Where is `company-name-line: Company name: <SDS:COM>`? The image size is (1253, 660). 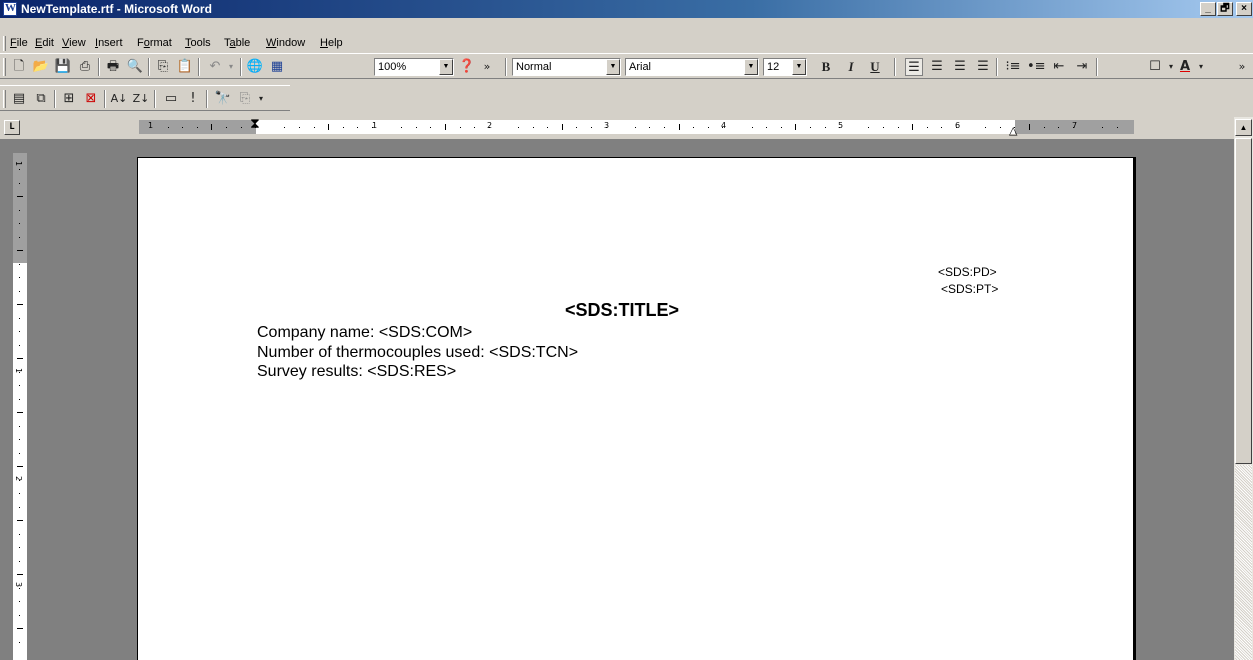
company-name-line: Company name: <SDS:COM> is located at coordinates (364, 333).